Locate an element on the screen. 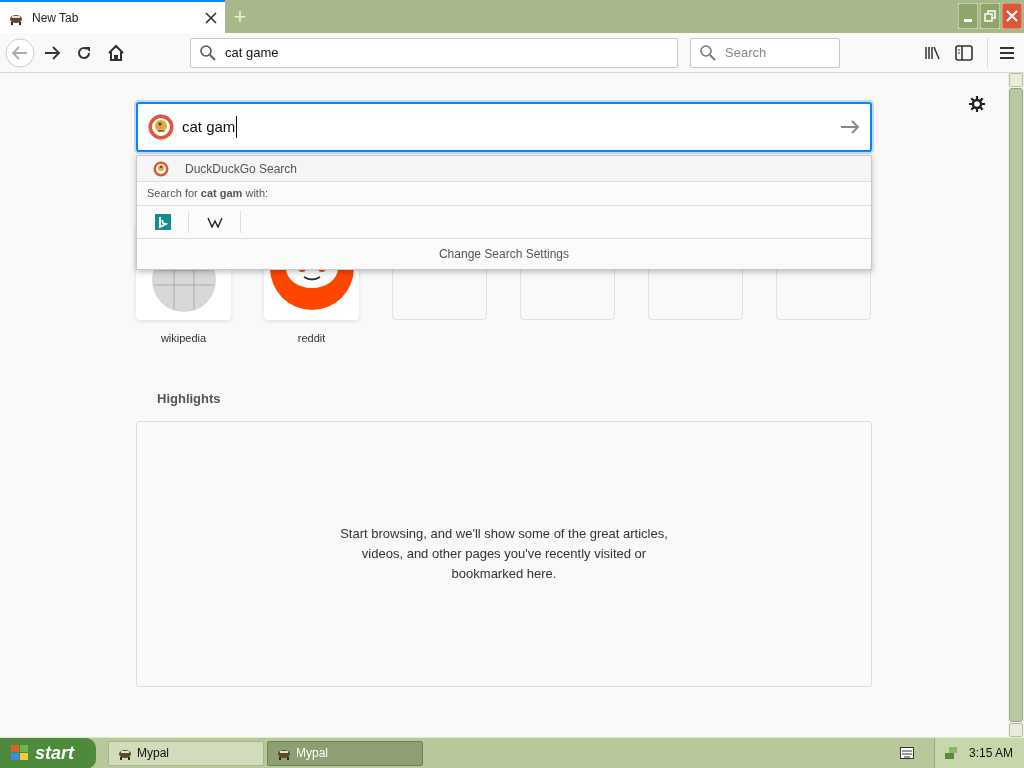 This screenshot has height=768, width=1024. forward-arrow-icon is located at coordinates (52, 52).